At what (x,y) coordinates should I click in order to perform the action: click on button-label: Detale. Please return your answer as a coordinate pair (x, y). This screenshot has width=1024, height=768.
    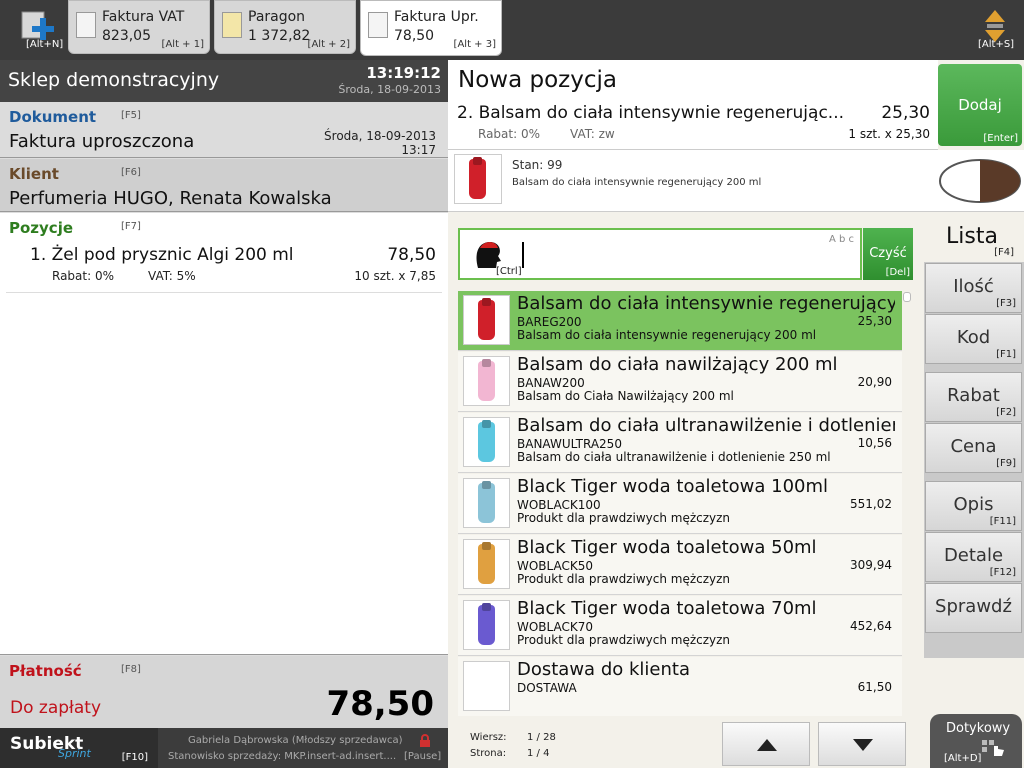
    Looking at the image, I should click on (973, 555).